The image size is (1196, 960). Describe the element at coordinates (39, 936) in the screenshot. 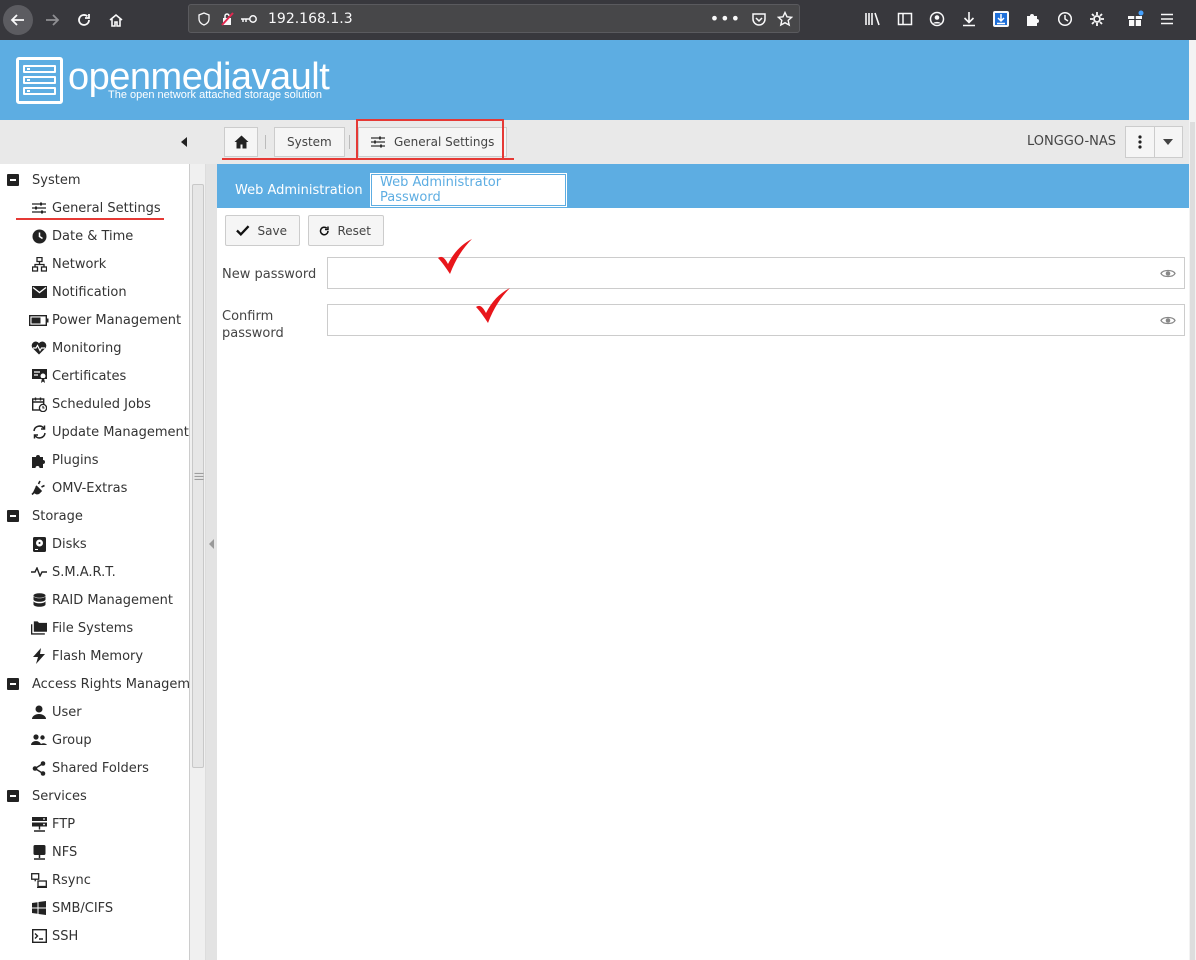

I see `sidebar-item-ssh: SSH` at that location.